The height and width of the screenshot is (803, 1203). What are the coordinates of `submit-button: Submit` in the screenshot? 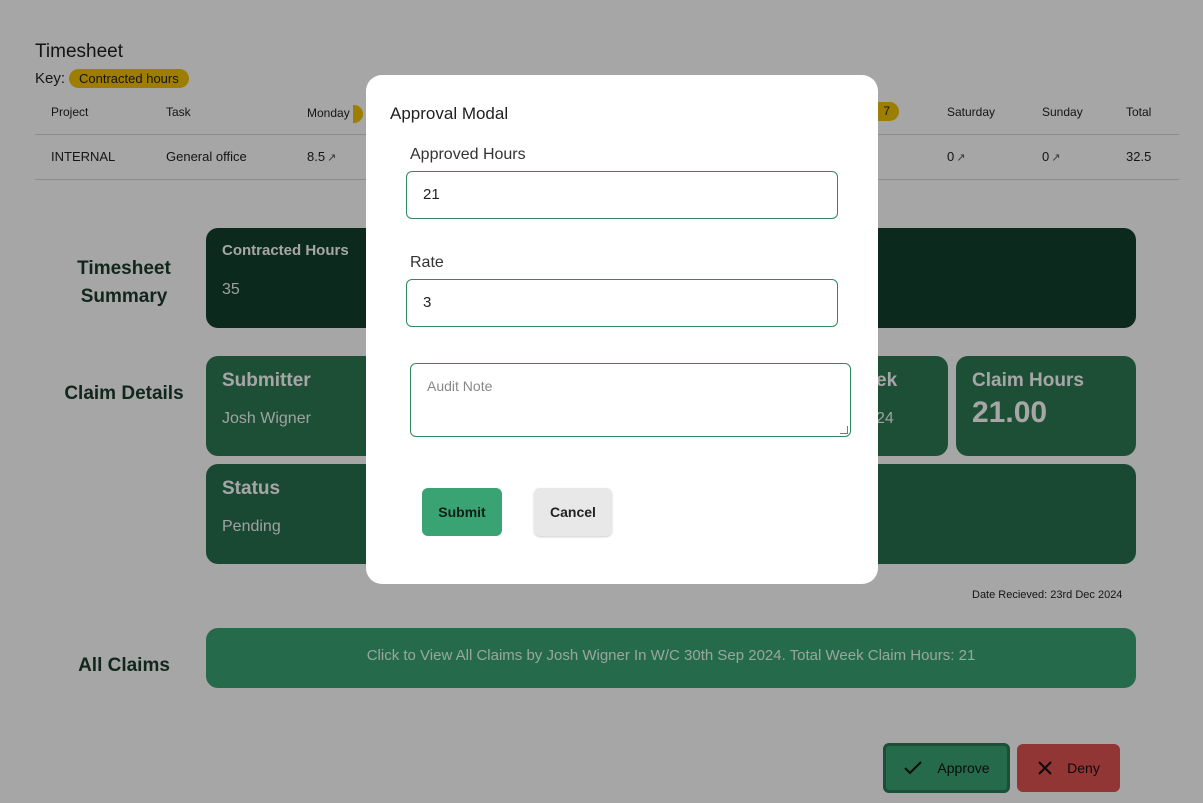 It's located at (462, 512).